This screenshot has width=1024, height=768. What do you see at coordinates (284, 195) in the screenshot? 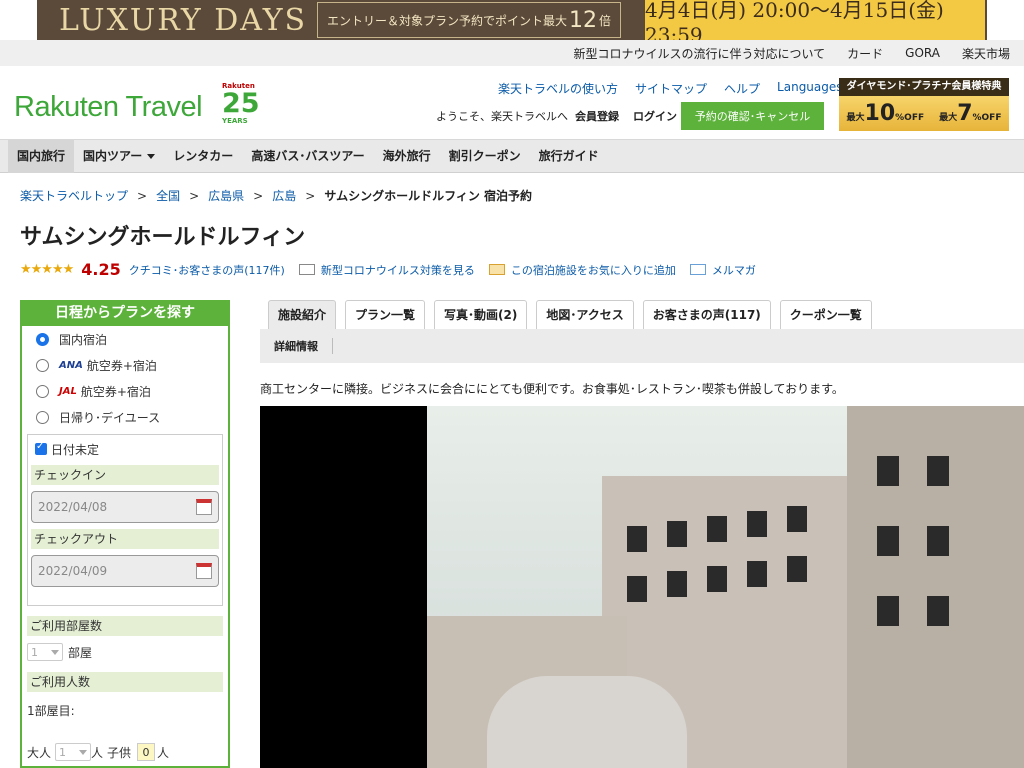
I see `breadcrumb-city: 広島` at bounding box center [284, 195].